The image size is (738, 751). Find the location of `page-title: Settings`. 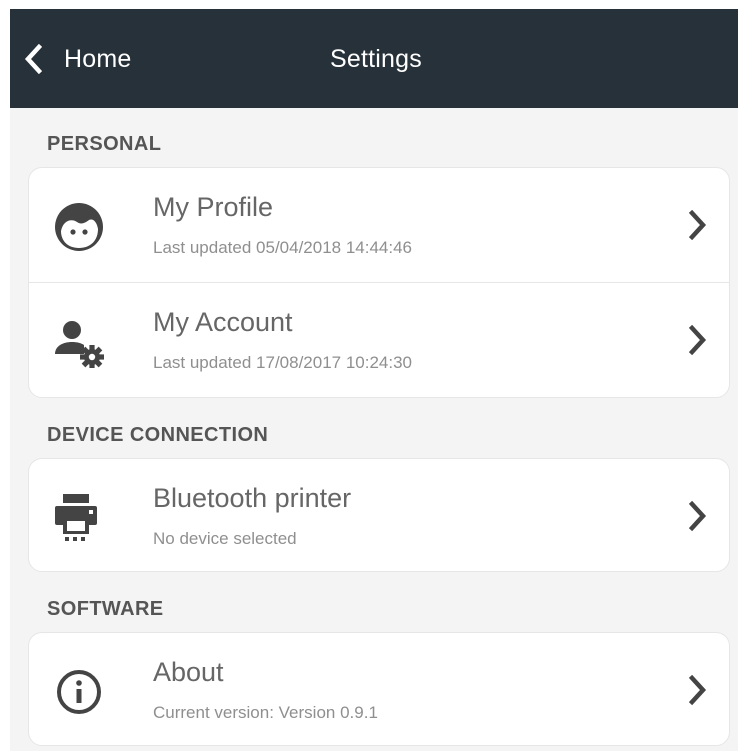

page-title: Settings is located at coordinates (376, 59).